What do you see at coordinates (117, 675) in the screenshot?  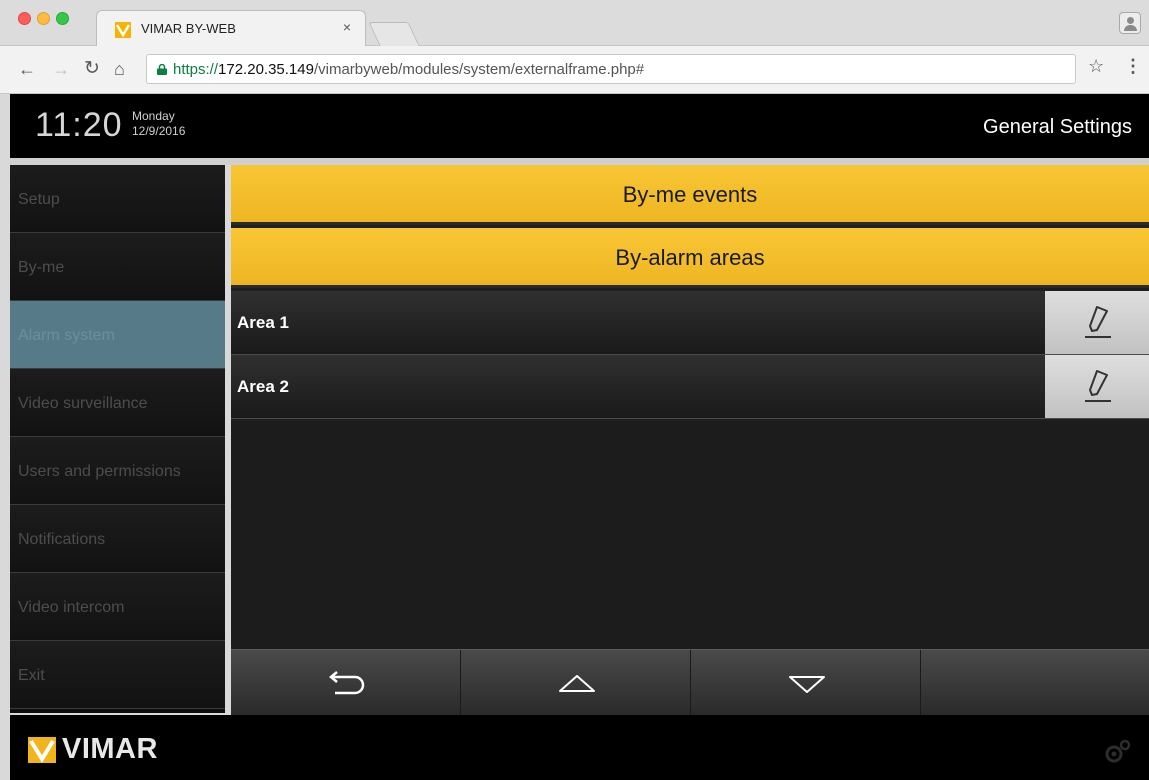 I see `sidebar-item-exit: Exit` at bounding box center [117, 675].